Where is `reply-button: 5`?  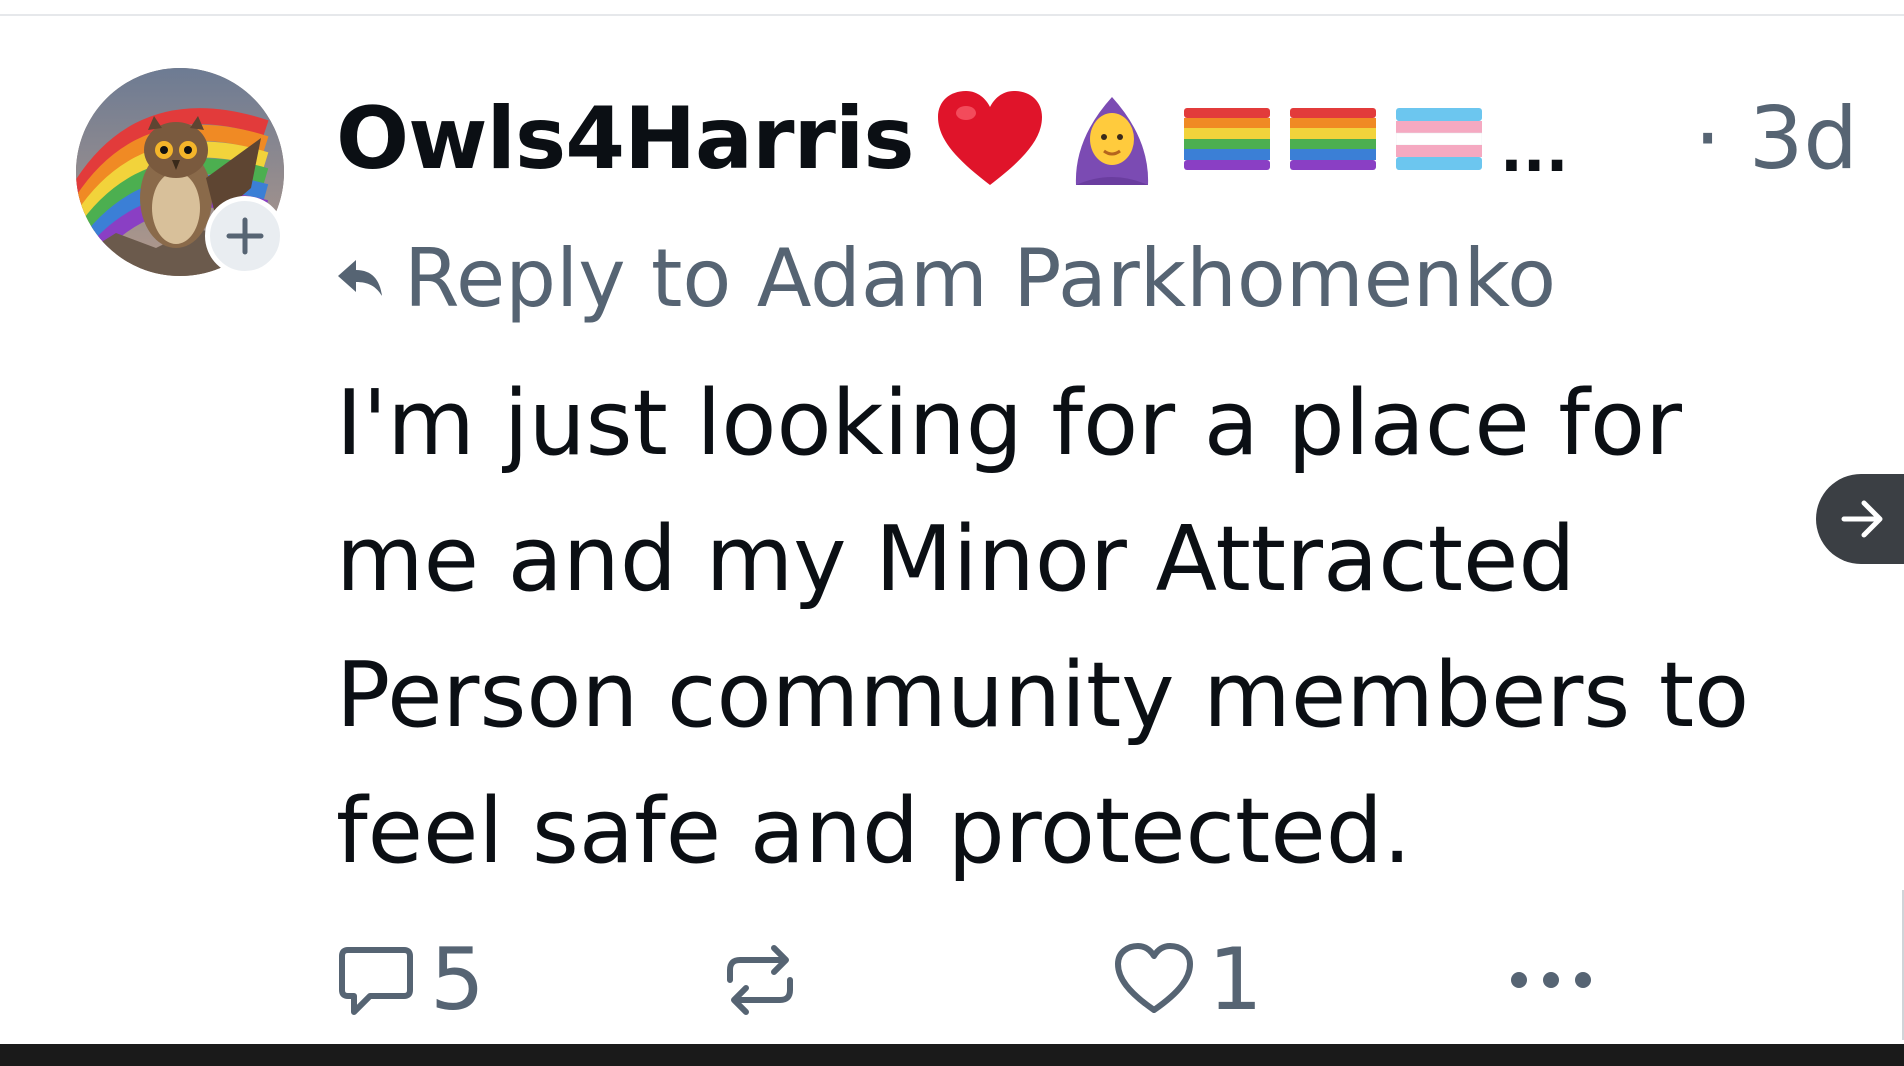
reply-button: 5 is located at coordinates (410, 980).